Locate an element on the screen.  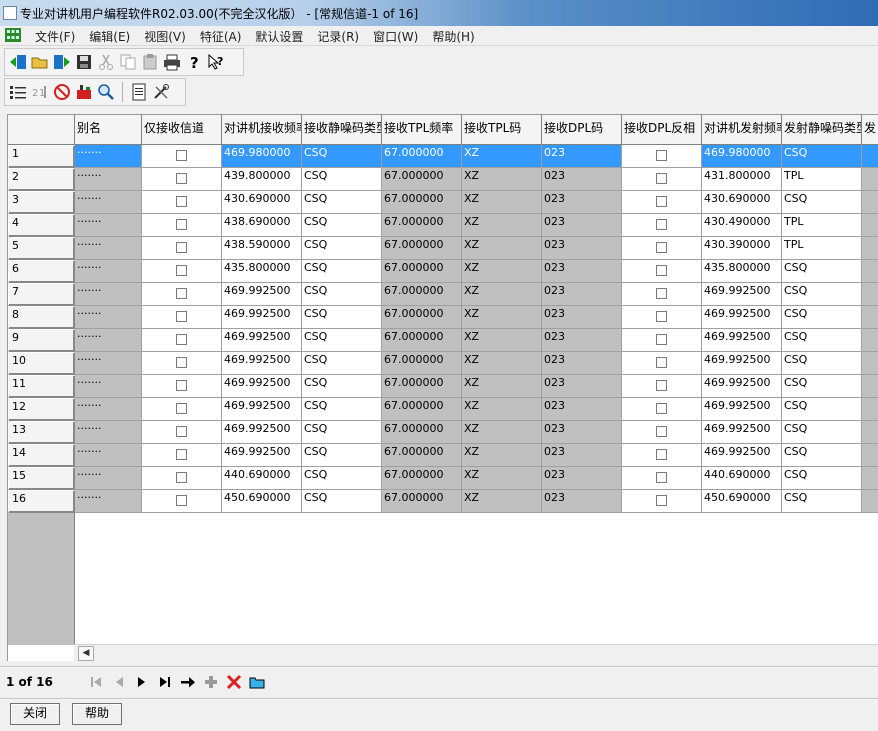
menu-item: 帮助(H) is located at coordinates (453, 36).